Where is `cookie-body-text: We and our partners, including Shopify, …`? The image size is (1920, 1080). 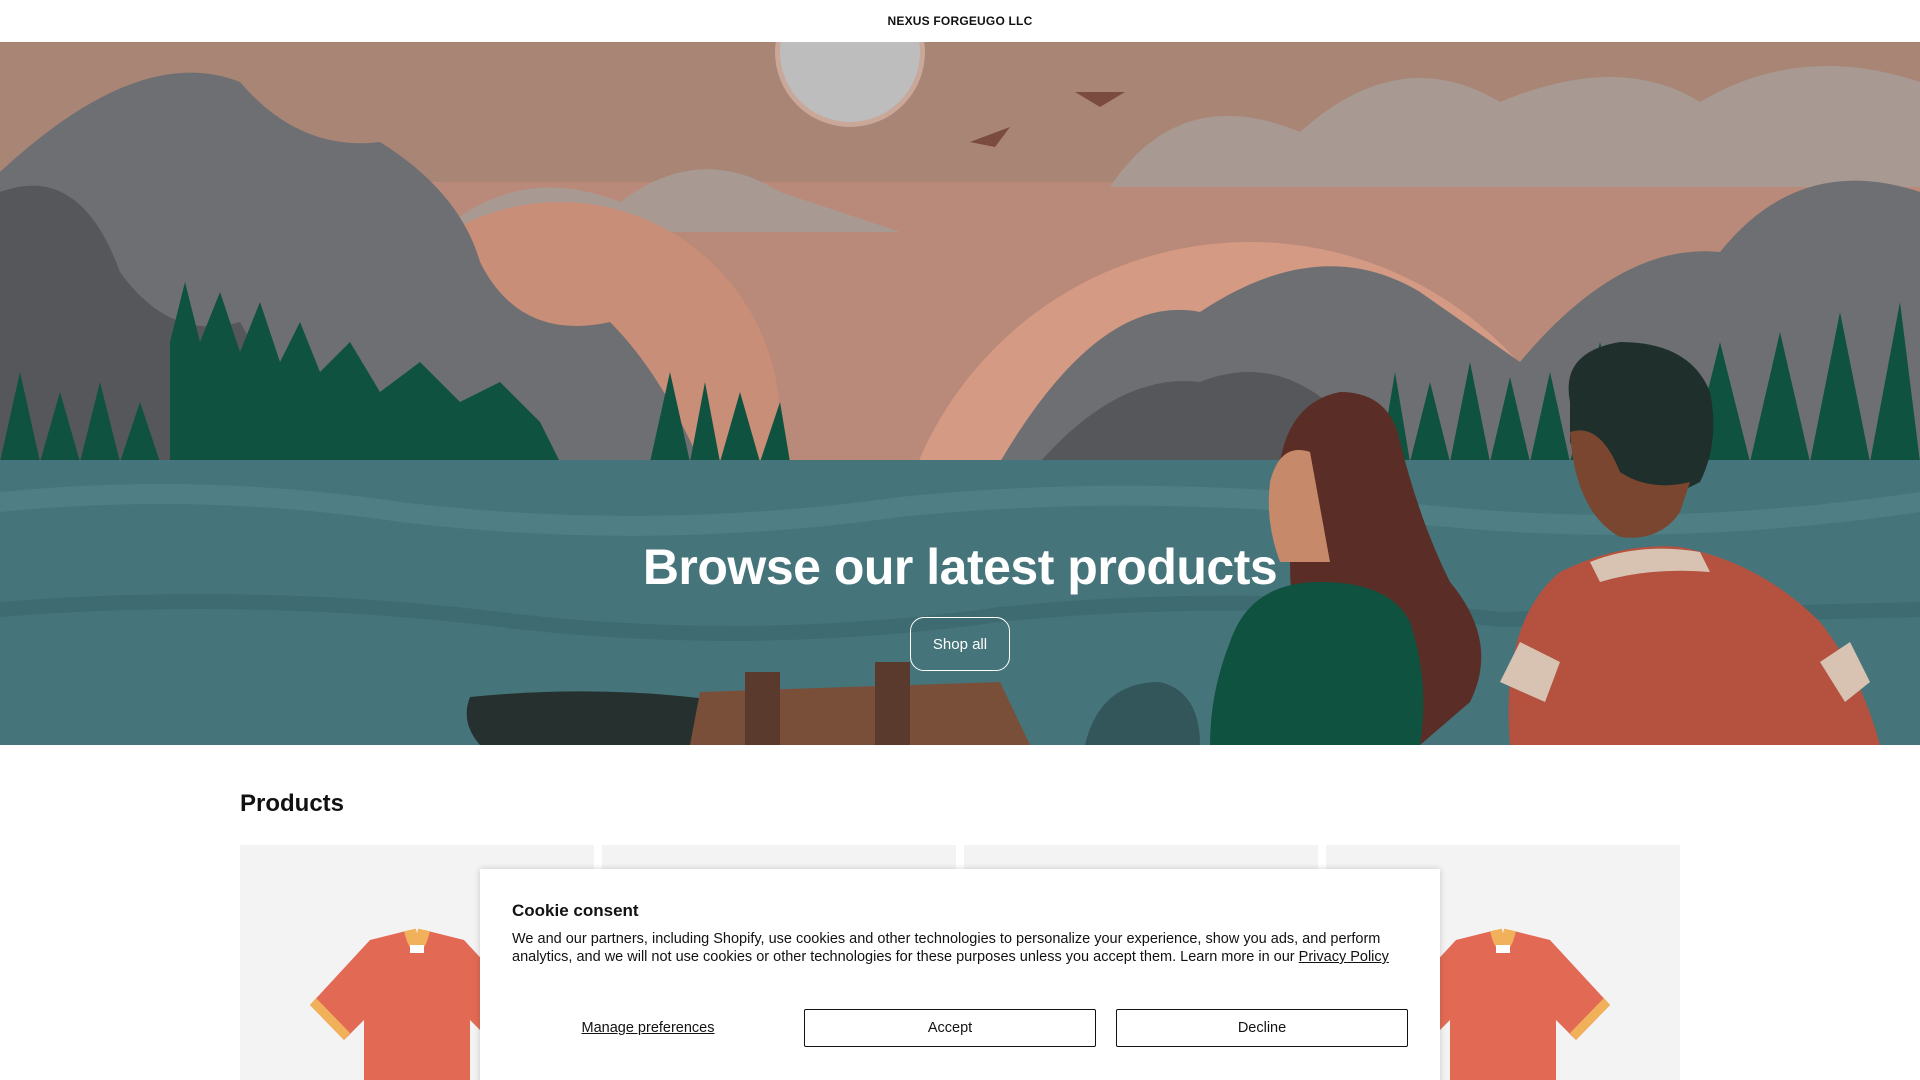
cookie-body-text: We and our partners, including Shopify, … is located at coordinates (946, 948).